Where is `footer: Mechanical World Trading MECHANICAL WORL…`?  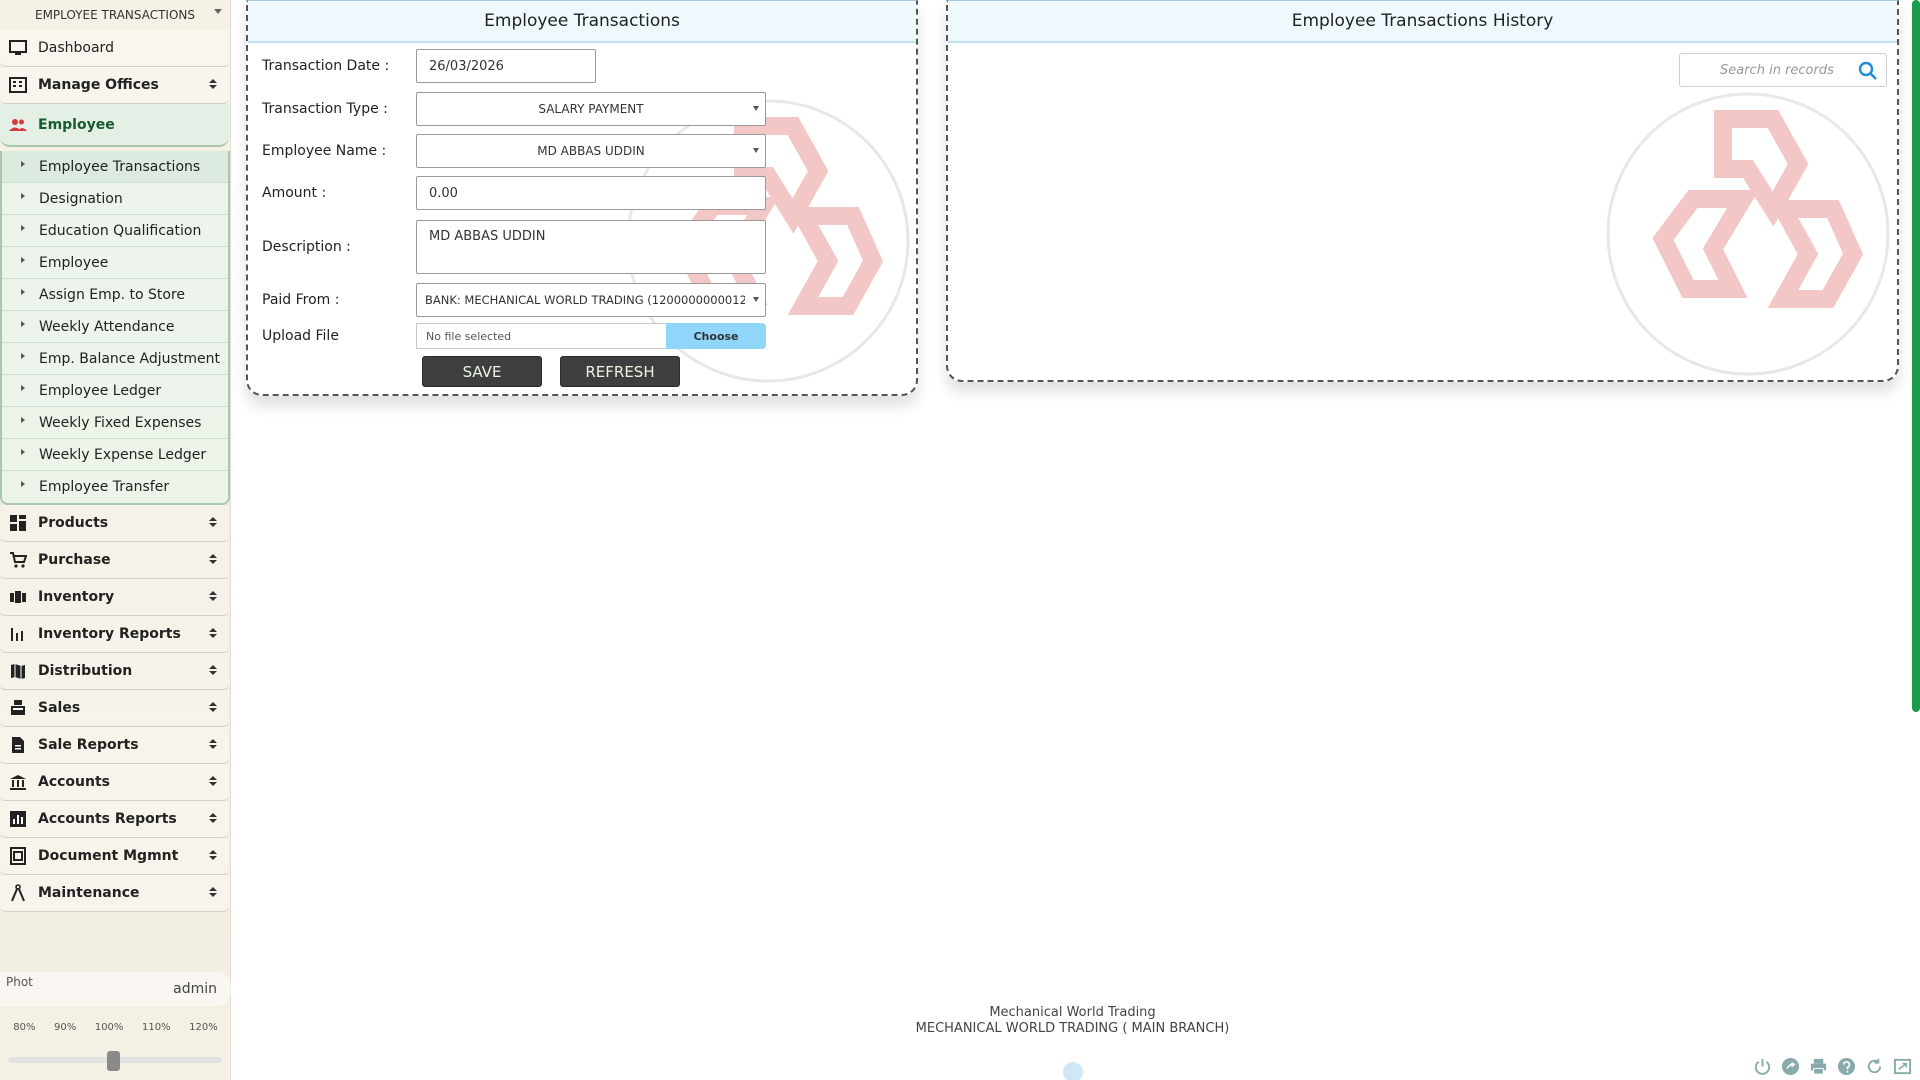
footer: Mechanical World Trading MECHANICAL WORL… is located at coordinates (960, 1021).